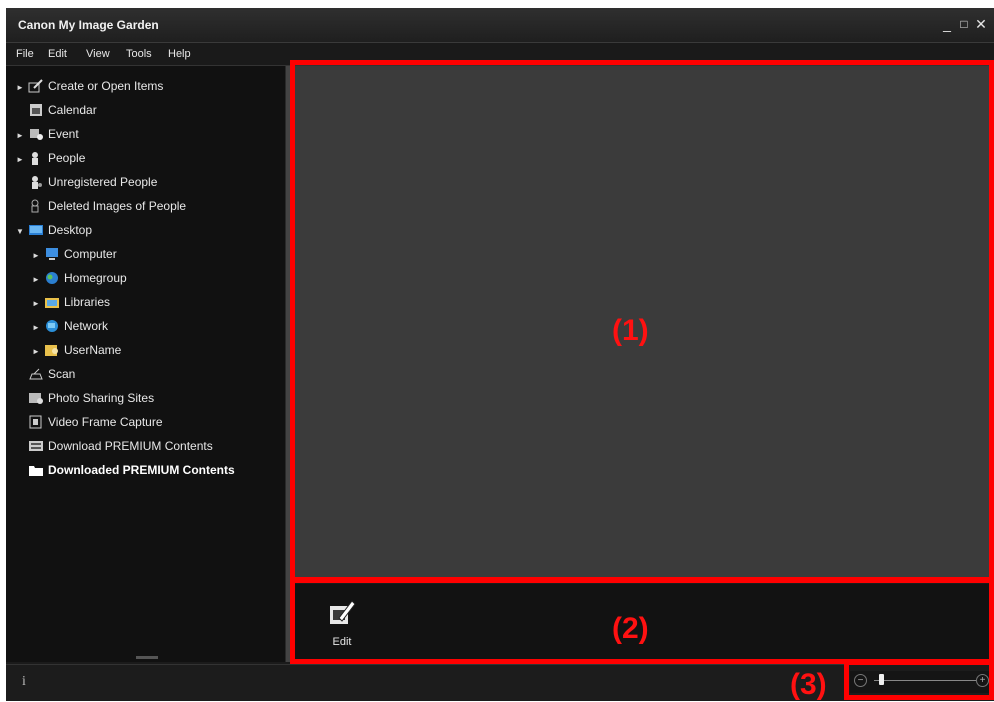 This screenshot has width=994, height=702. What do you see at coordinates (88, 25) in the screenshot?
I see `window-title: Canon My Image Garden` at bounding box center [88, 25].